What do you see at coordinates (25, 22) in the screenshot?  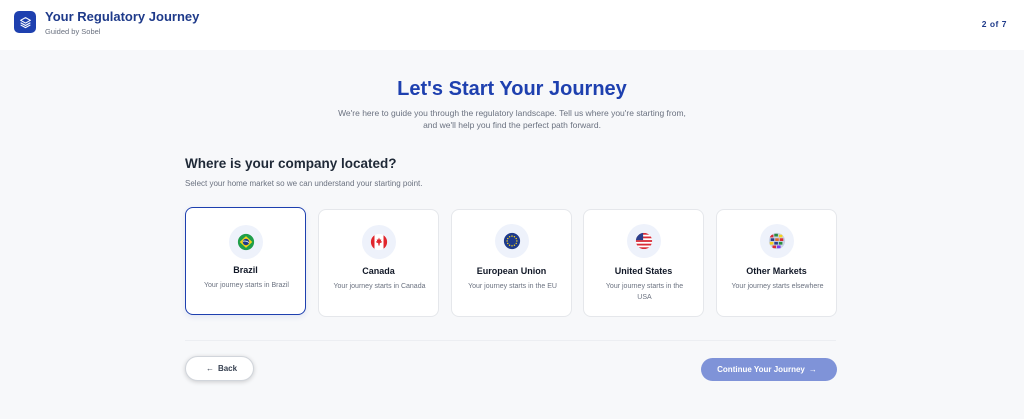 I see `layers-logo-icon` at bounding box center [25, 22].